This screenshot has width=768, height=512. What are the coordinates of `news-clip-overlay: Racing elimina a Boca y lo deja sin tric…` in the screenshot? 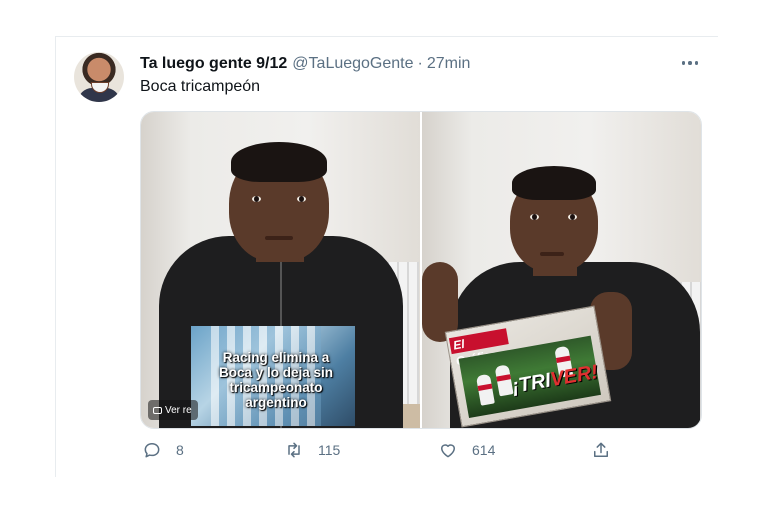 It's located at (273, 376).